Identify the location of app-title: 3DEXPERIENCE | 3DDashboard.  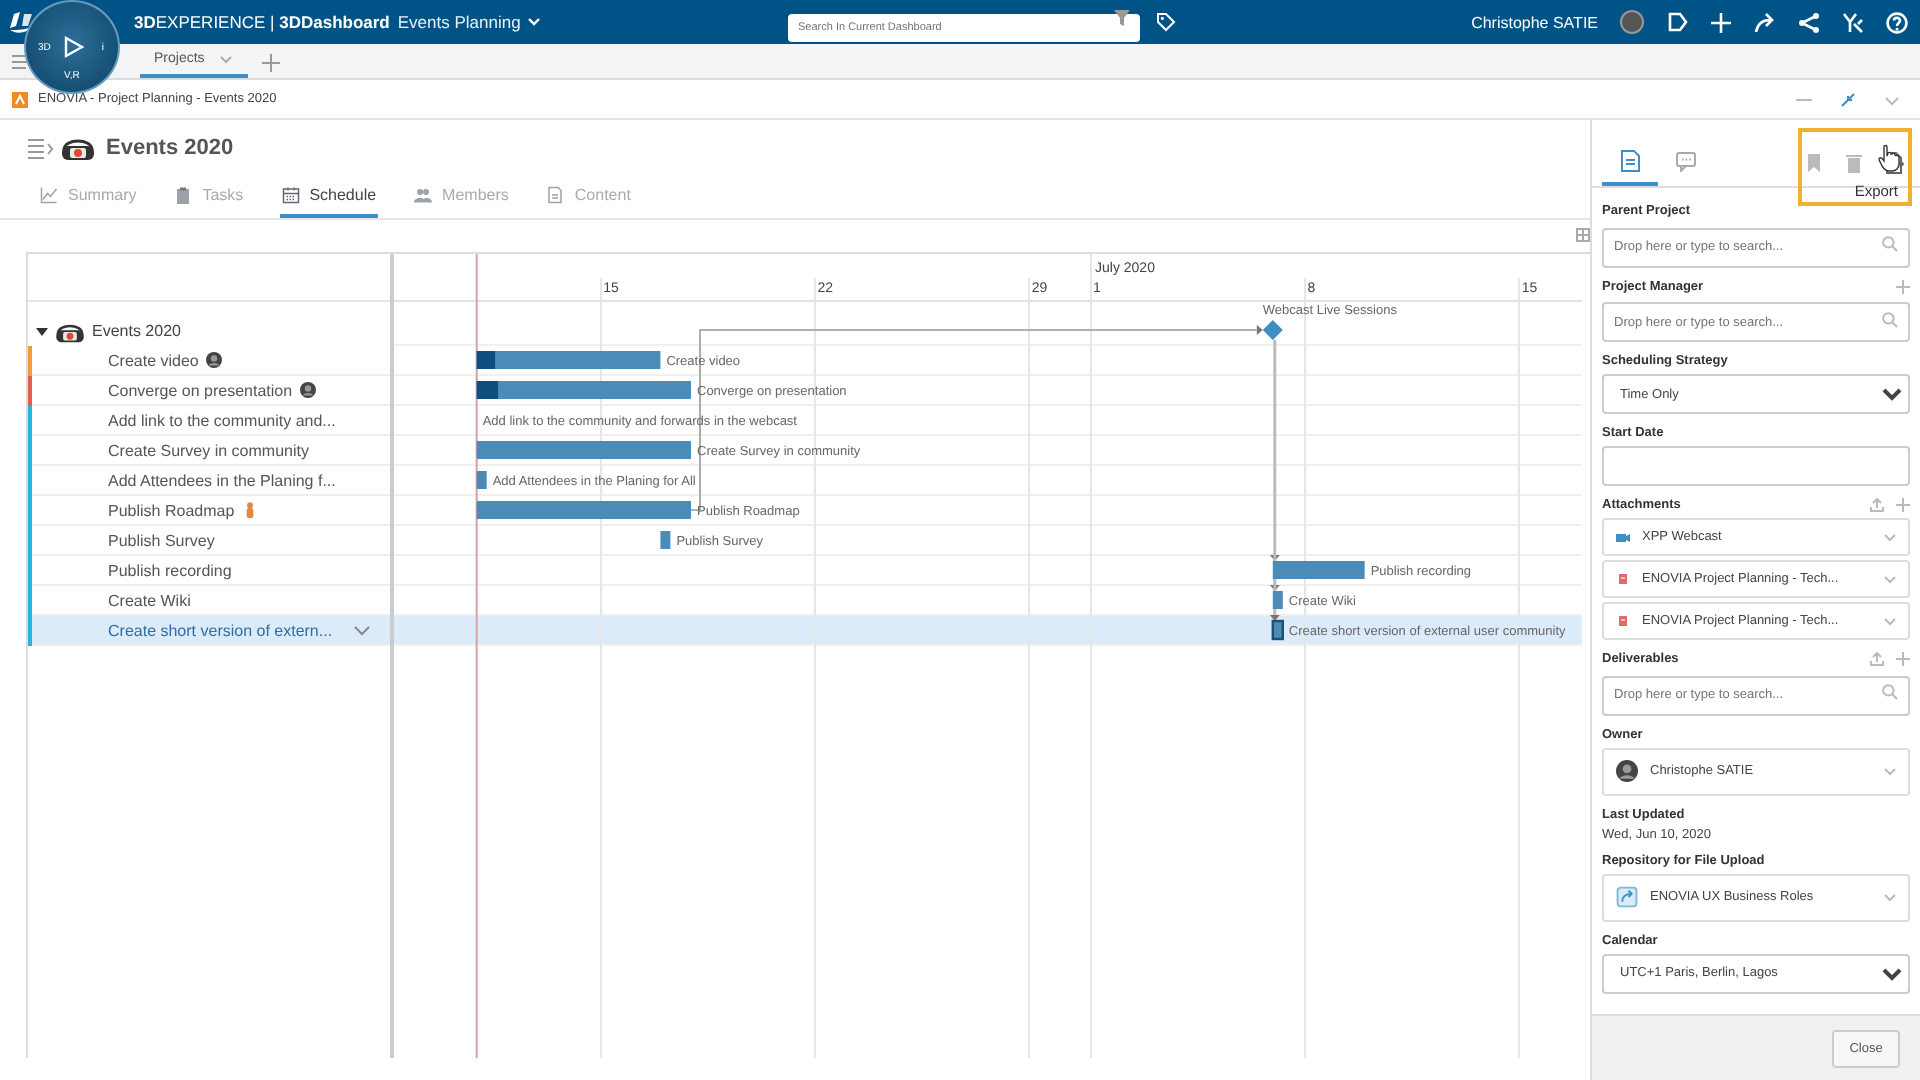
(262, 22).